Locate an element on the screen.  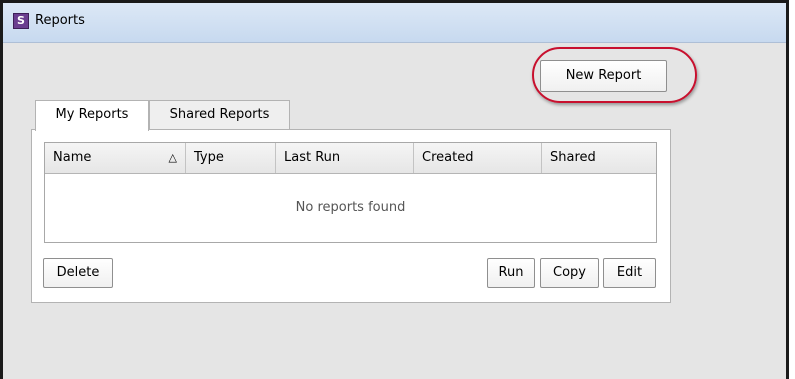
delete-button: Delete is located at coordinates (78, 273).